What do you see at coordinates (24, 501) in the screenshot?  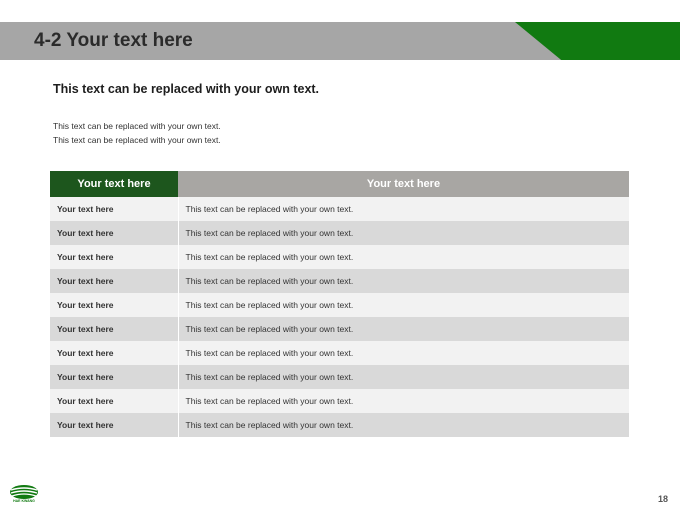 I see `logo-text: HAE KWANG` at bounding box center [24, 501].